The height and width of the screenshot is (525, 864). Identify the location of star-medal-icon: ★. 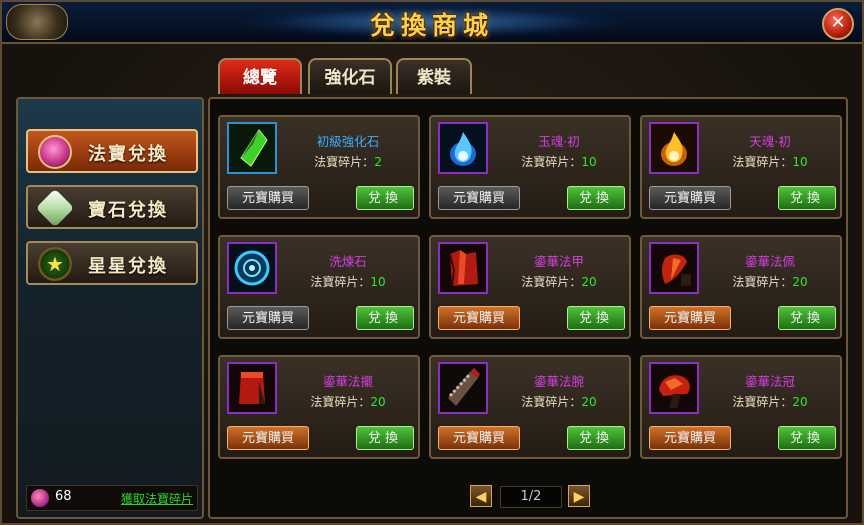
(55, 264).